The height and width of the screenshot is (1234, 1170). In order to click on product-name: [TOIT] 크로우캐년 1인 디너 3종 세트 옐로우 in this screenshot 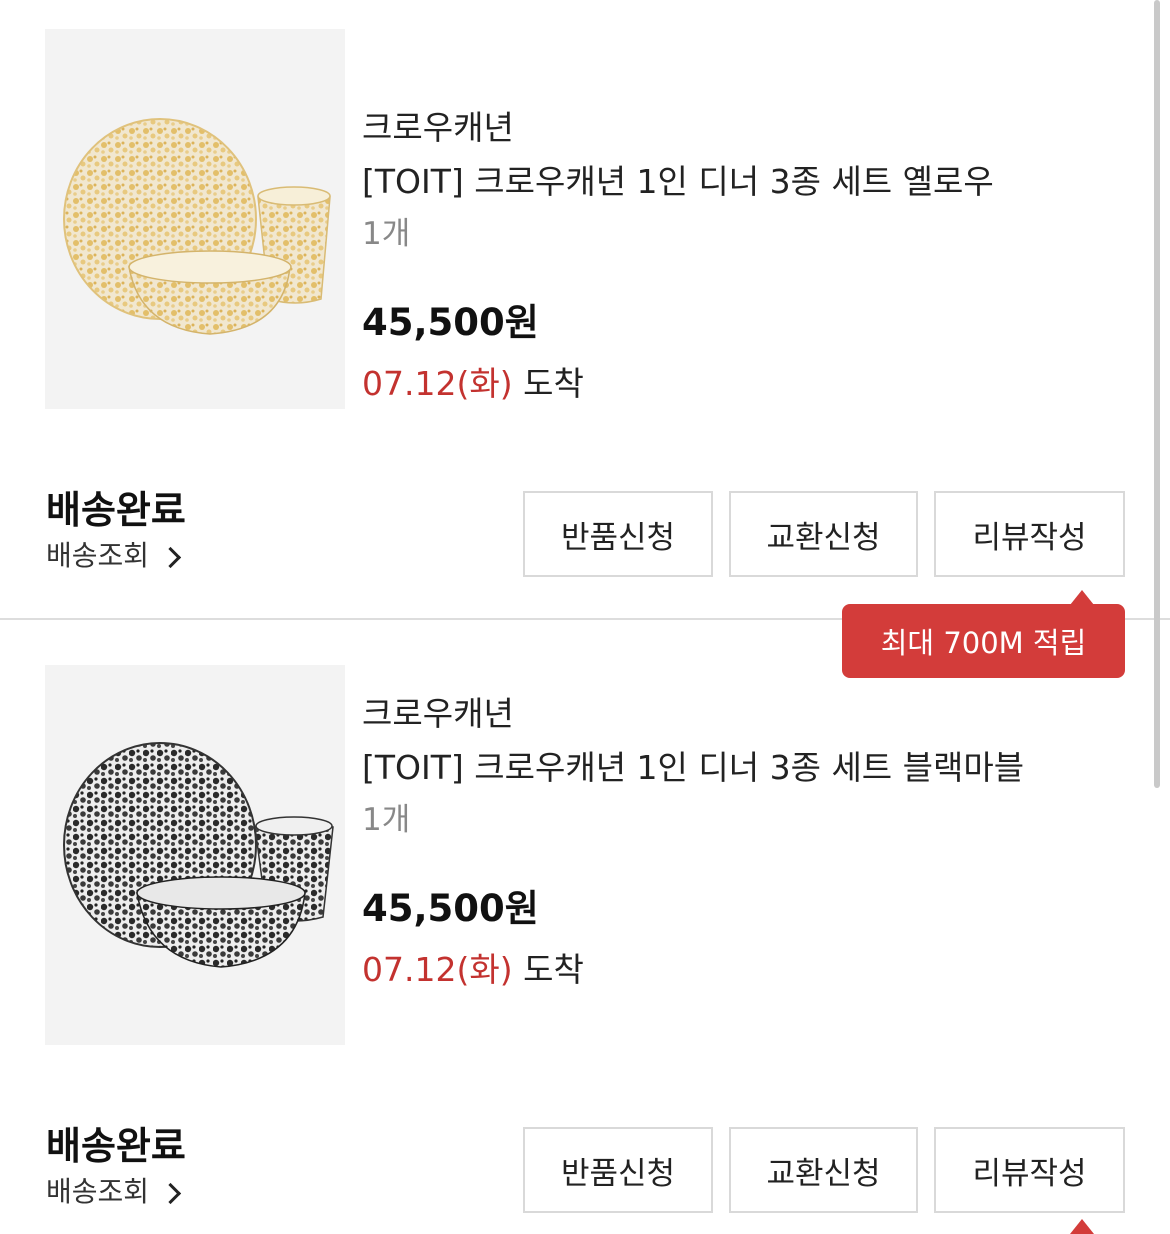, I will do `click(722, 182)`.